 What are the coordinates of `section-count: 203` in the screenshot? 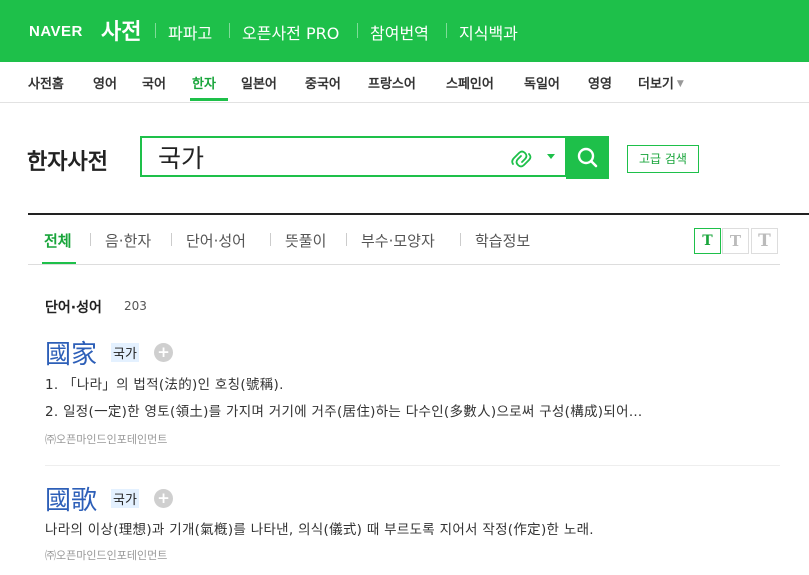 It's located at (135, 306).